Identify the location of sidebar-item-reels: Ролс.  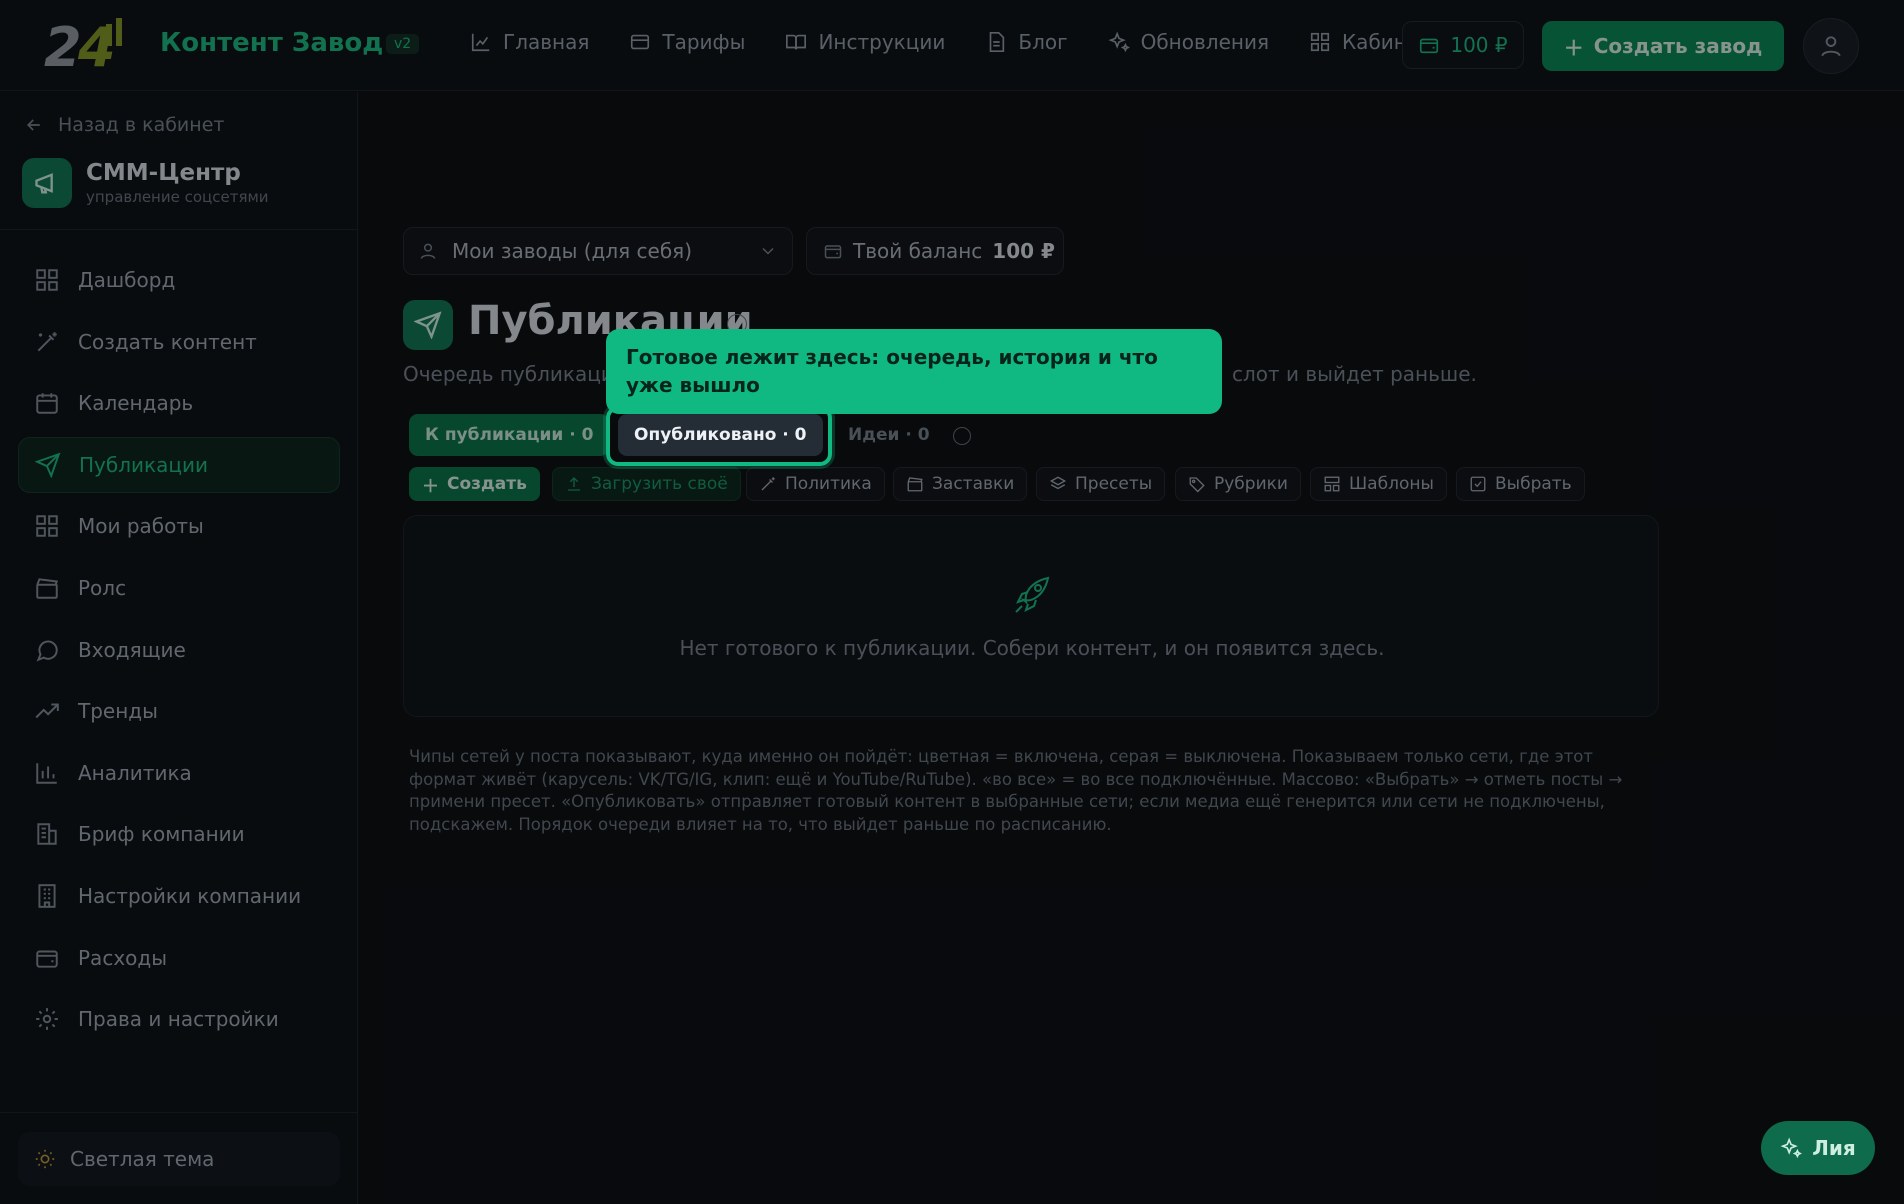
(179, 588).